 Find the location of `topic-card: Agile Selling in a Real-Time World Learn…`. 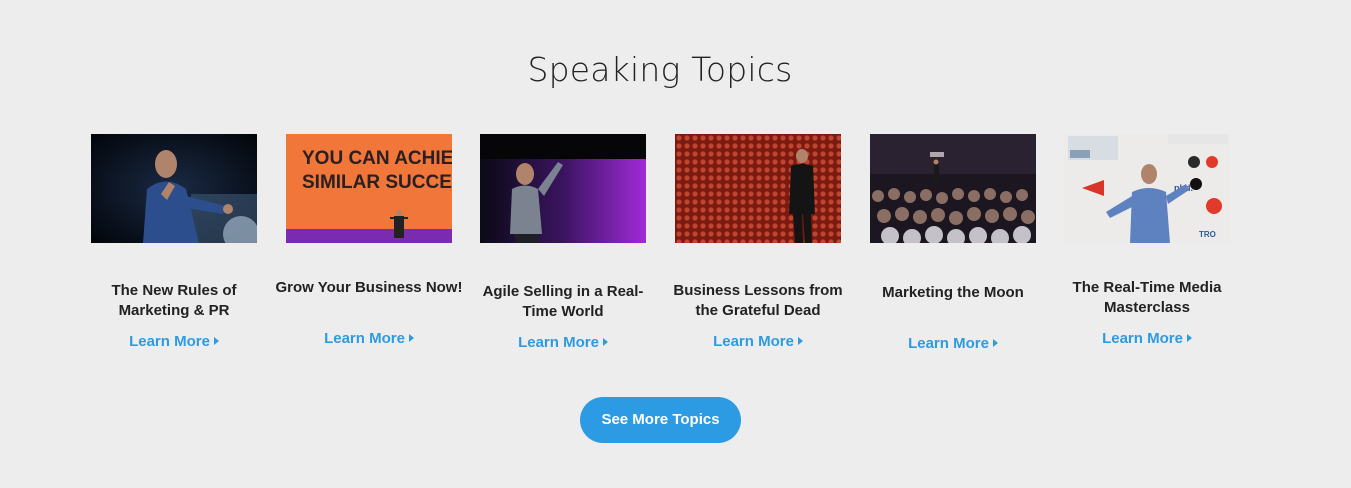

topic-card: Agile Selling in a Real-Time World Learn… is located at coordinates (563, 242).